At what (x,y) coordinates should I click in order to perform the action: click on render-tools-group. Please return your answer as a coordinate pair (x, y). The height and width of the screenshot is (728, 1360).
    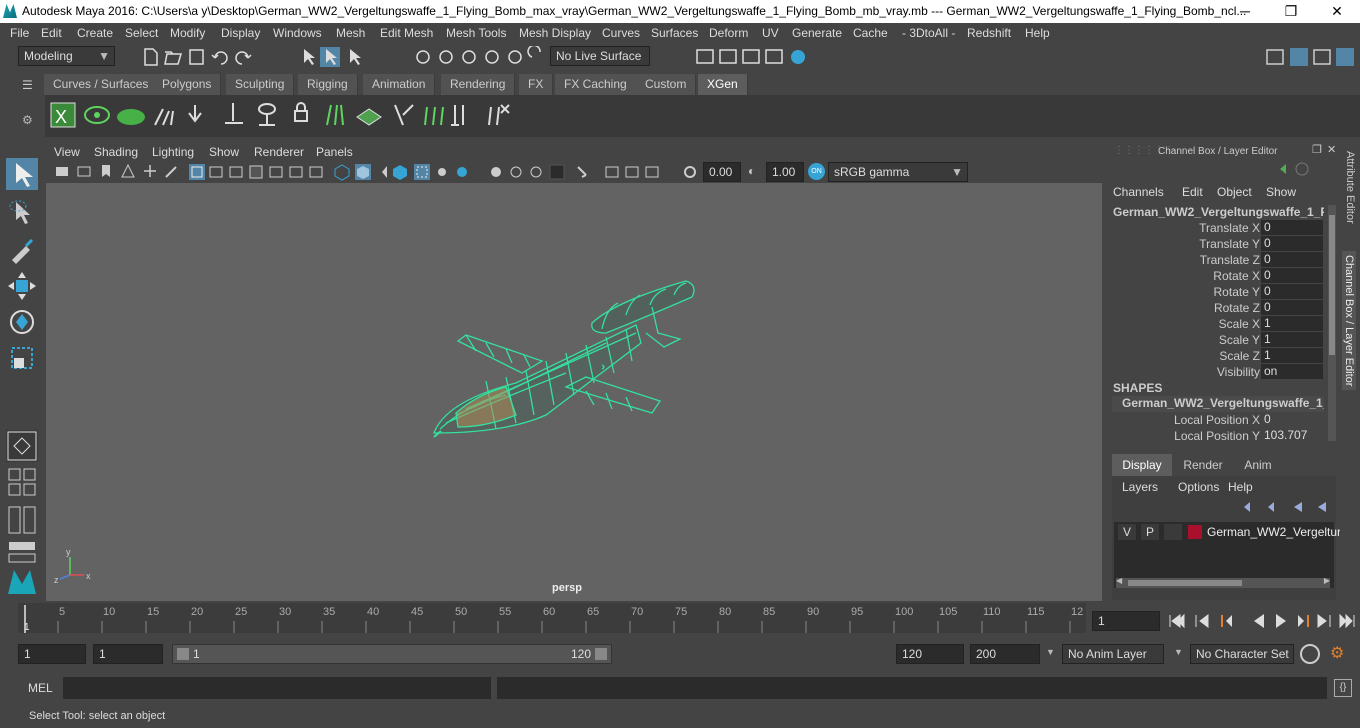
    Looking at the image, I should click on (754, 57).